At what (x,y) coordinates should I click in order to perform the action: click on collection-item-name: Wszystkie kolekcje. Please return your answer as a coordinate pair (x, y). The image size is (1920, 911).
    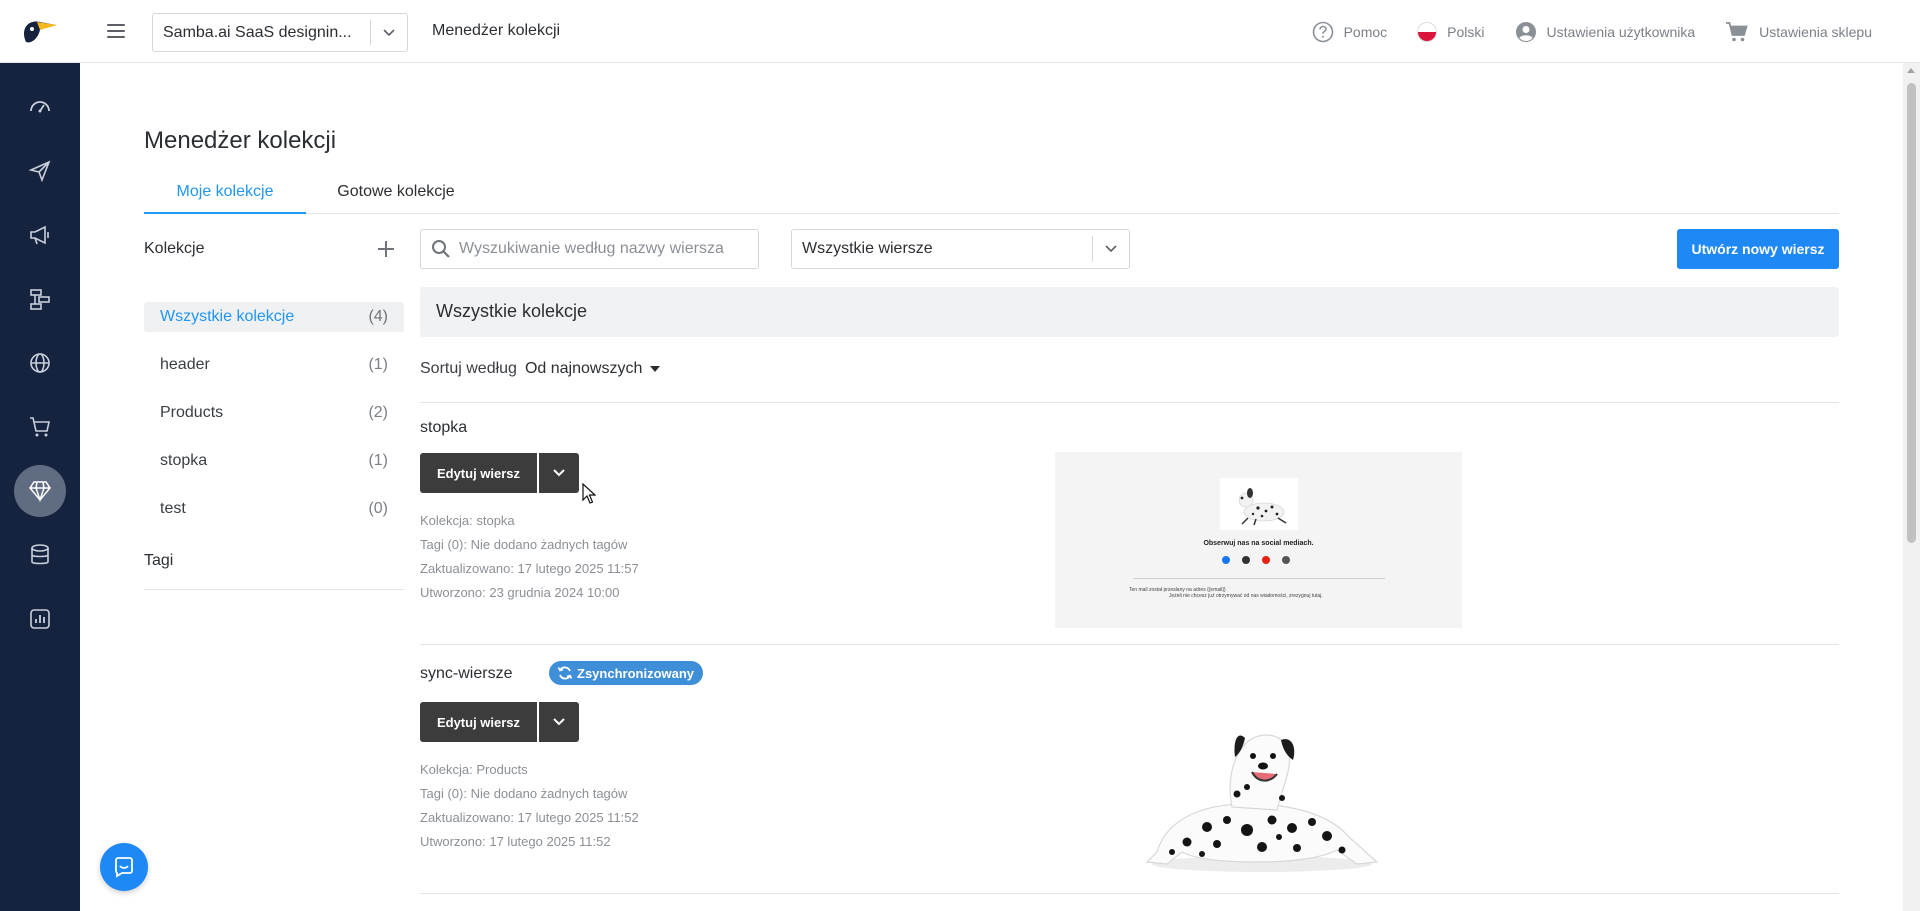
    Looking at the image, I should click on (227, 316).